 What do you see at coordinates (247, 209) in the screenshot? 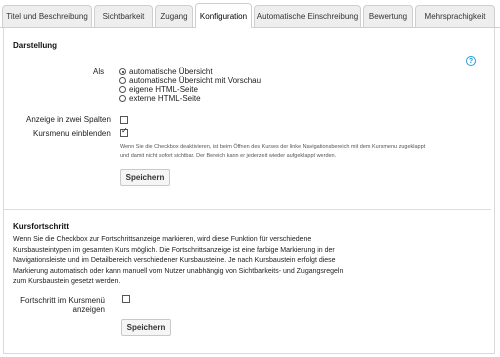
I see `section-divider` at bounding box center [247, 209].